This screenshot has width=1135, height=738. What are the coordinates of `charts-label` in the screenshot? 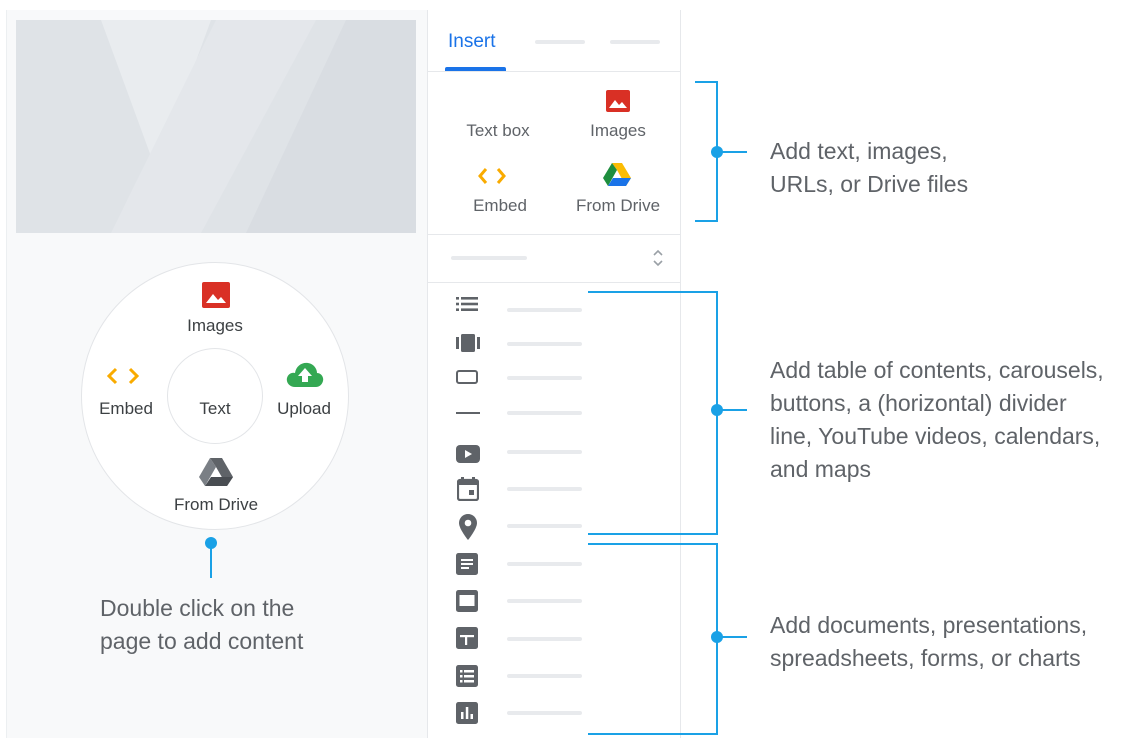 It's located at (544, 713).